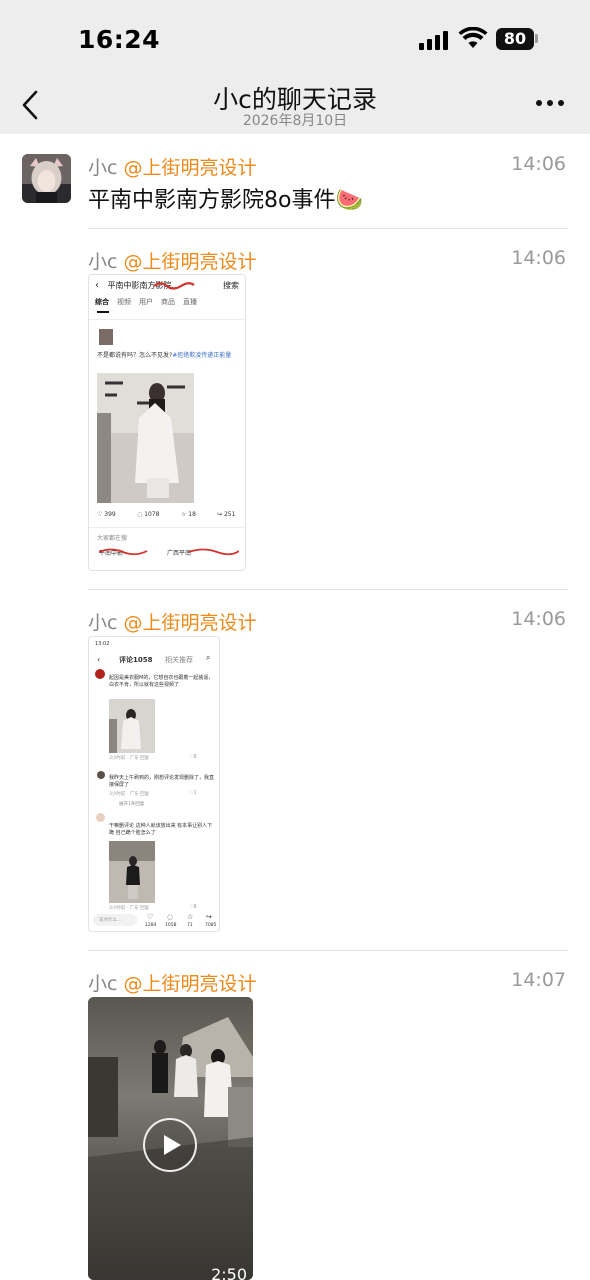 This screenshot has height=1280, width=590. I want to click on play-icon, so click(172, 1145).